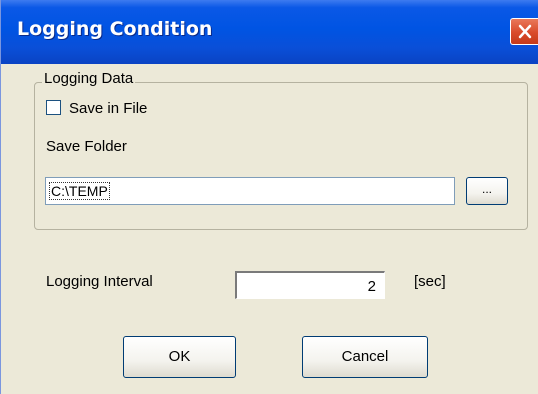 This screenshot has width=538, height=394. Describe the element at coordinates (365, 357) in the screenshot. I see `cancel-button: Cancel` at that location.